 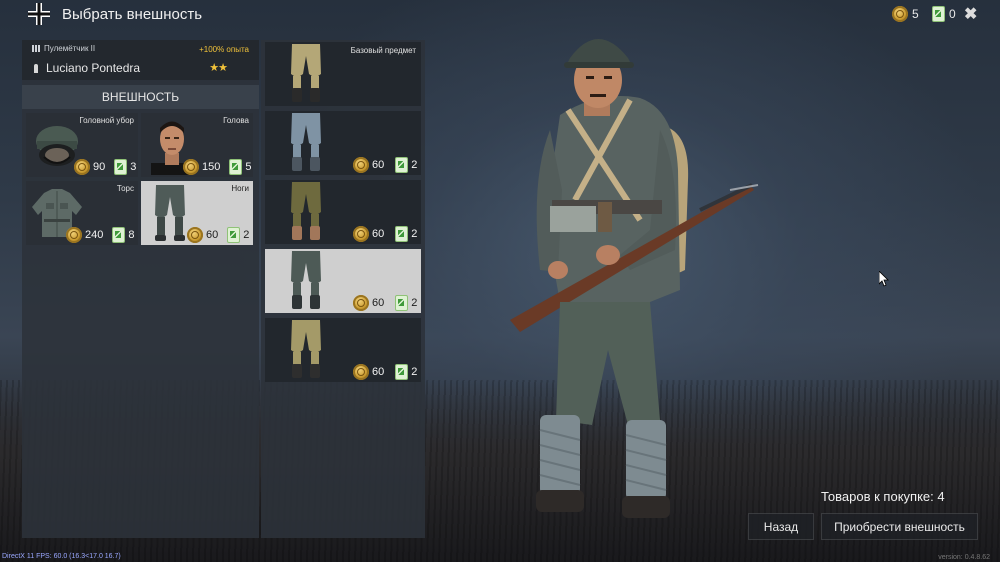 I want to click on soldier-name-row: Luciano Pontedra, so click(x=87, y=68).